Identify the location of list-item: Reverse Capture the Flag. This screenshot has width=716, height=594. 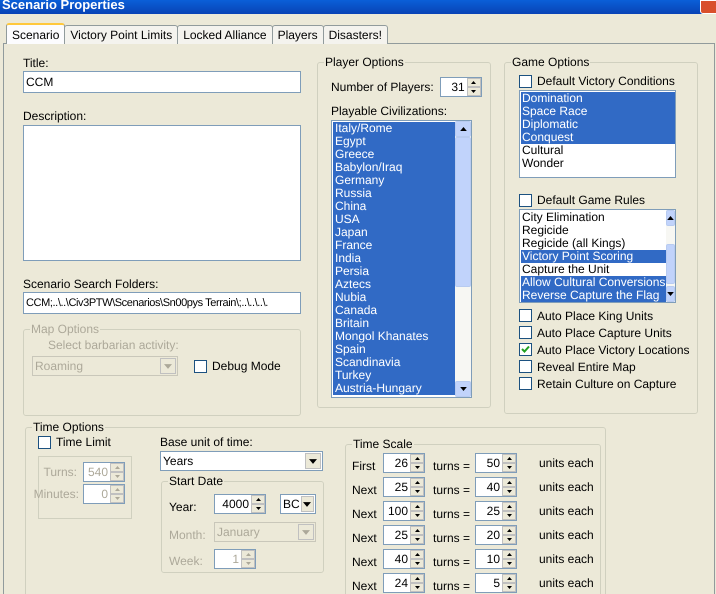
(593, 295).